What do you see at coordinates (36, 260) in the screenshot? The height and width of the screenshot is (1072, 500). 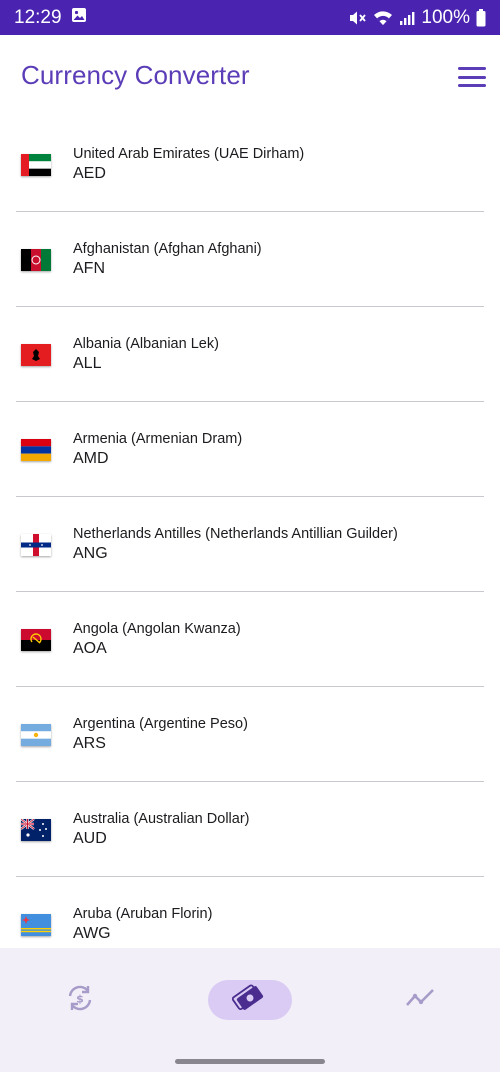 I see `afghanistan-flag-icon` at bounding box center [36, 260].